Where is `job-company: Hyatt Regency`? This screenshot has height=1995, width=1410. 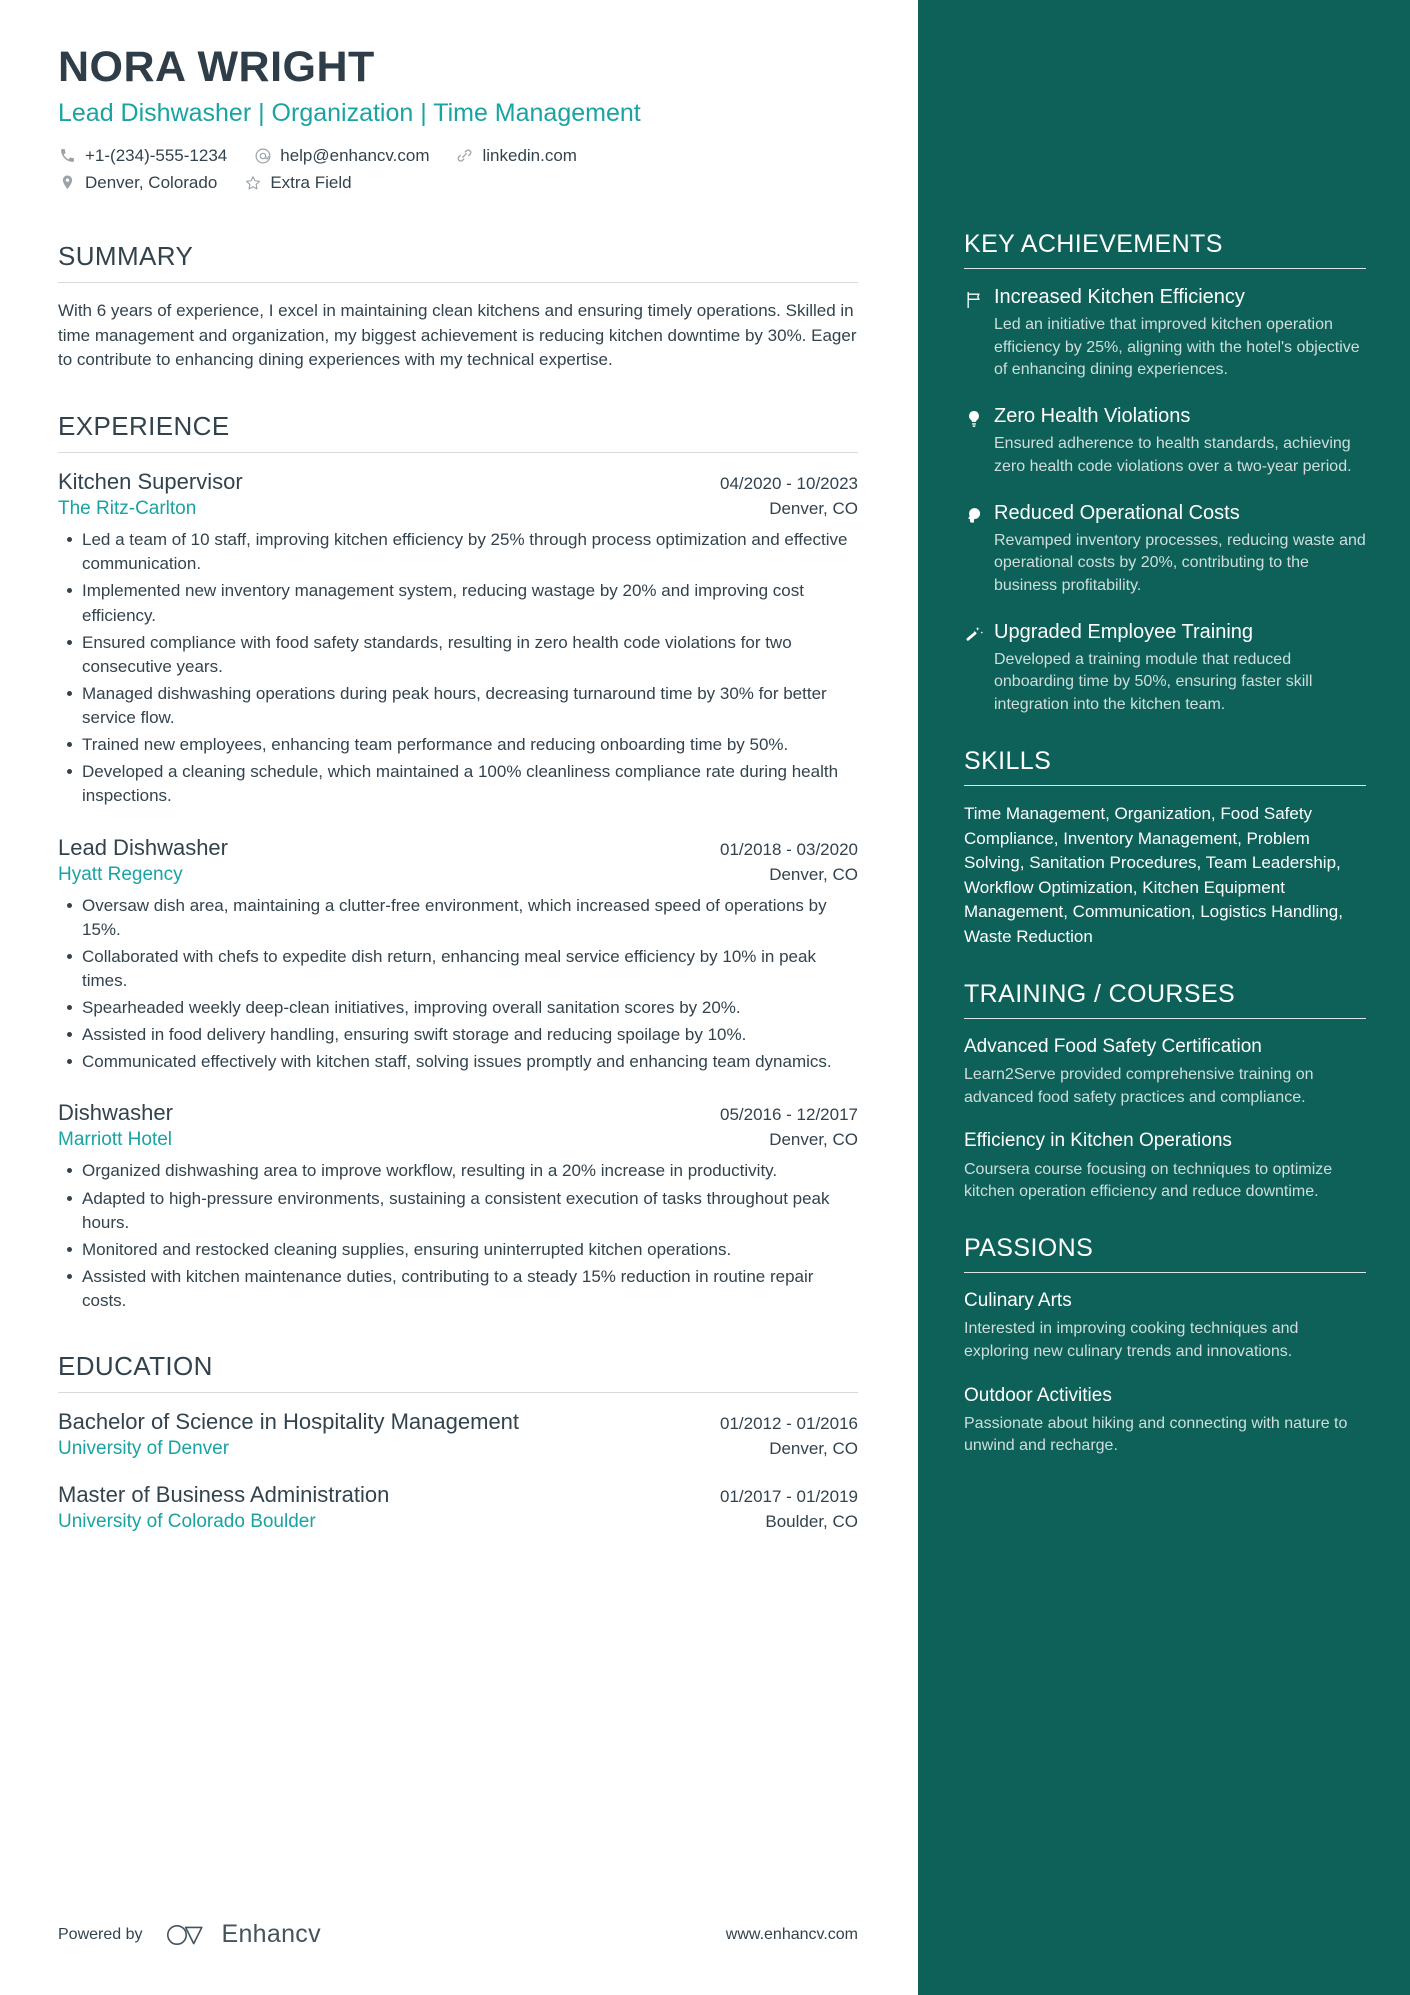 job-company: Hyatt Regency is located at coordinates (120, 874).